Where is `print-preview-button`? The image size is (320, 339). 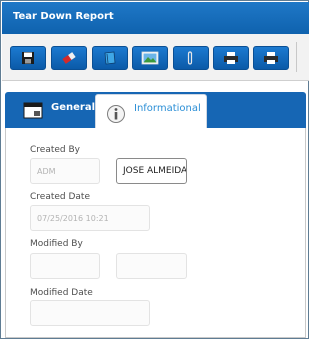 print-preview-button is located at coordinates (271, 58).